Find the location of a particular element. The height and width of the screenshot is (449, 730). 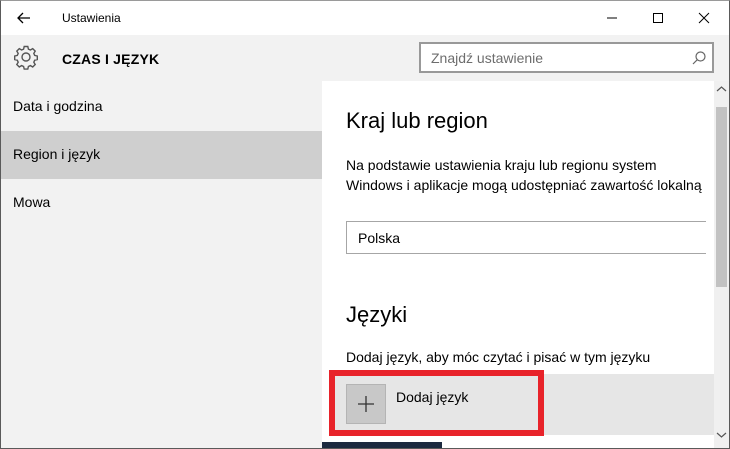

close-button is located at coordinates (704, 18).